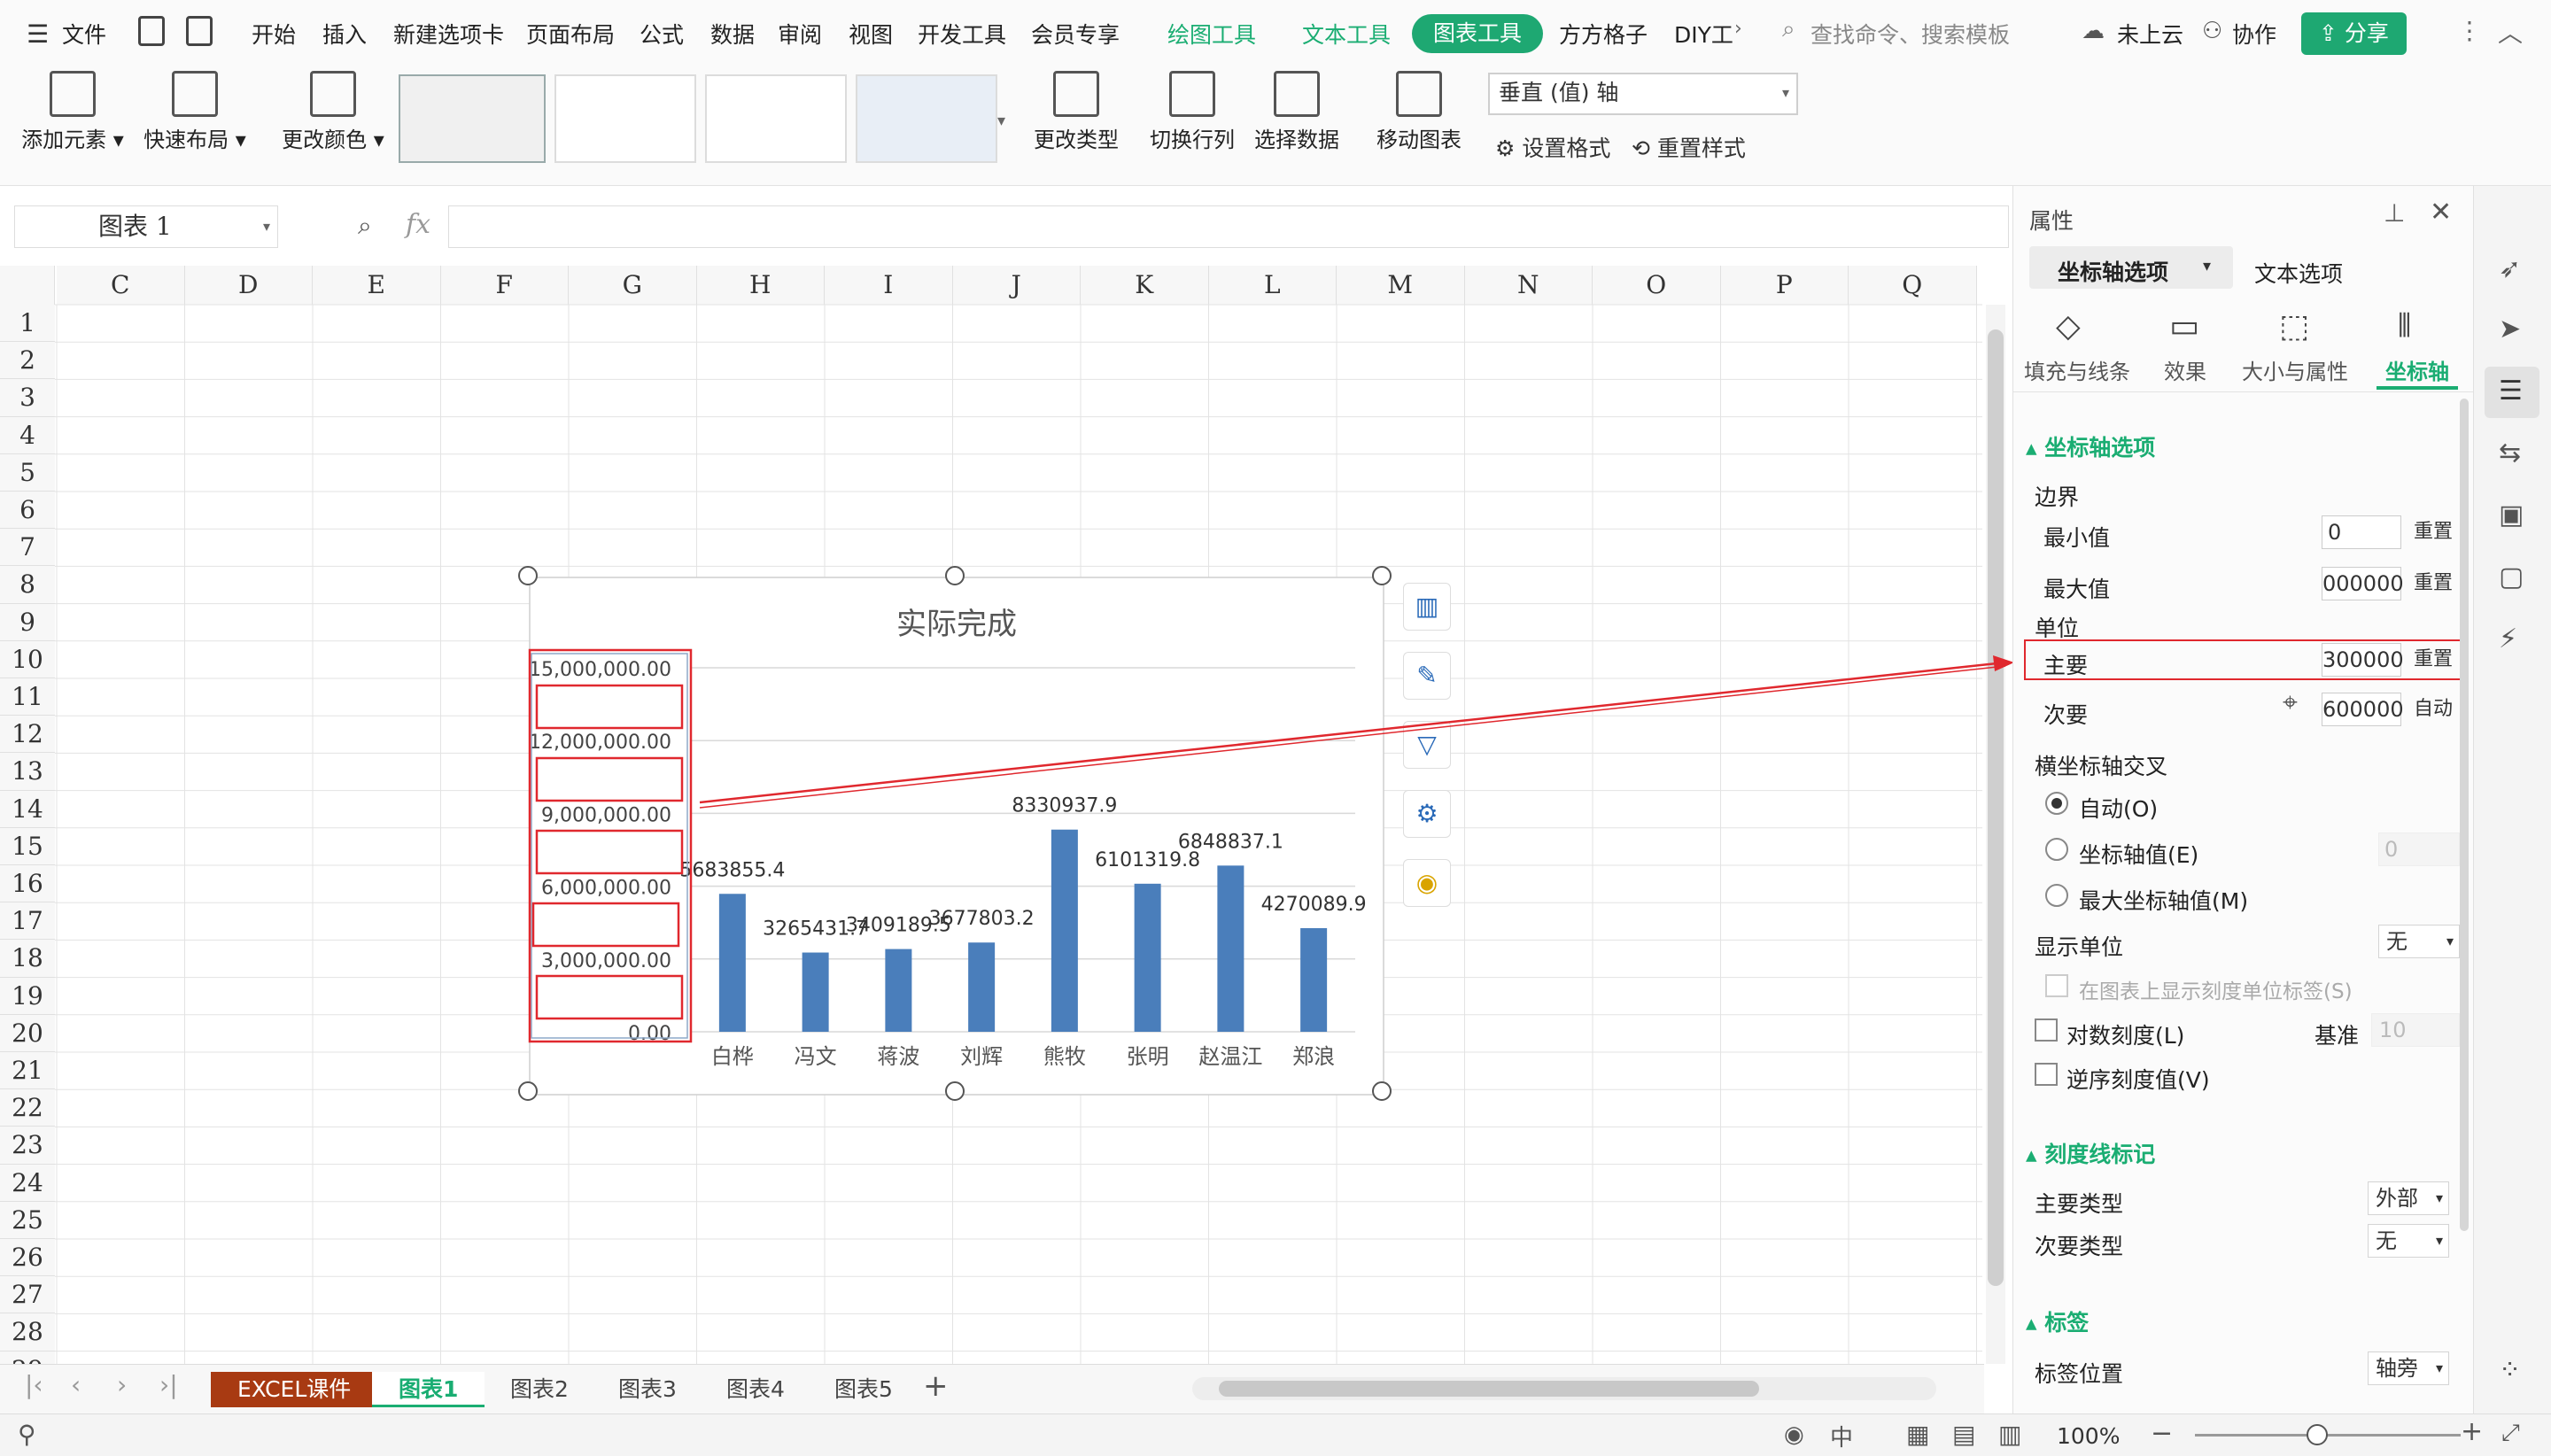 This screenshot has width=2551, height=1456. I want to click on cross-value-input: 0, so click(2419, 849).